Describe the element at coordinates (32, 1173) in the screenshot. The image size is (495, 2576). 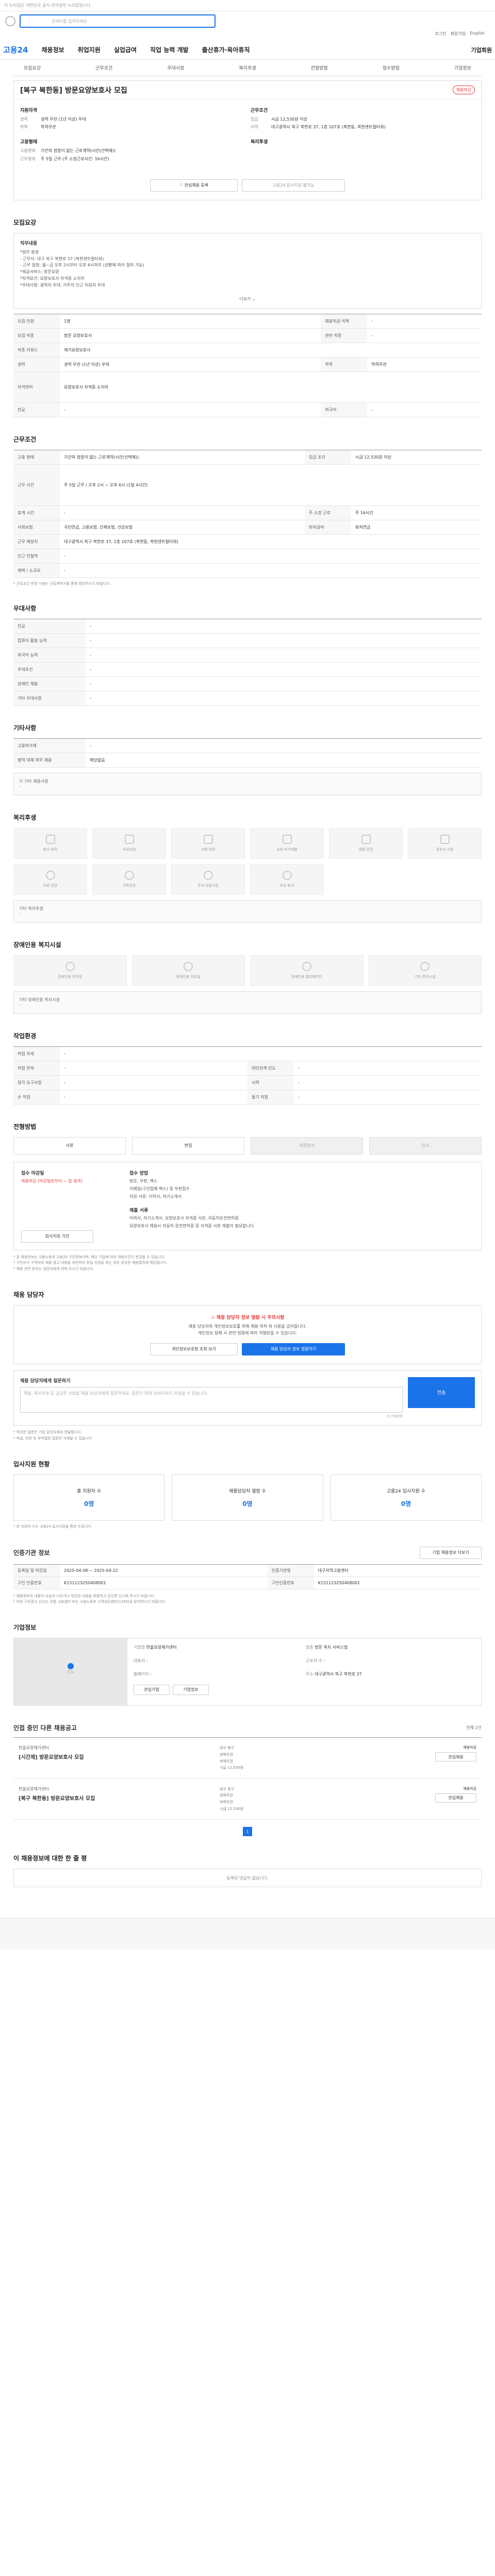
I see `deadline-heading: 접수 마감일` at that location.